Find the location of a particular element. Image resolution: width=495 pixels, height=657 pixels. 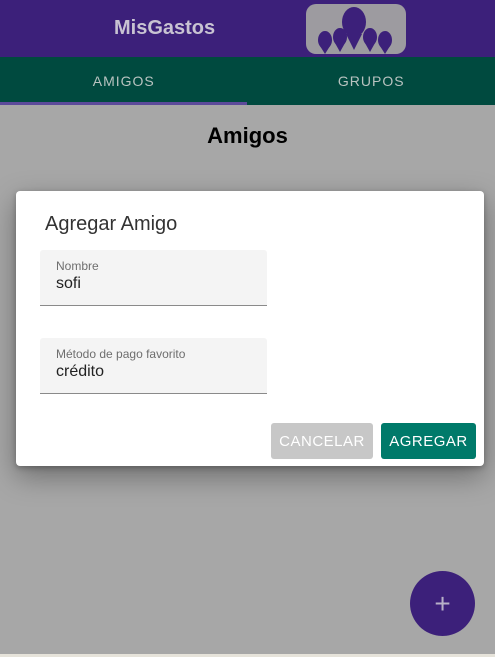

tab-bar: AMIGOS GRUPOS is located at coordinates (247, 81).